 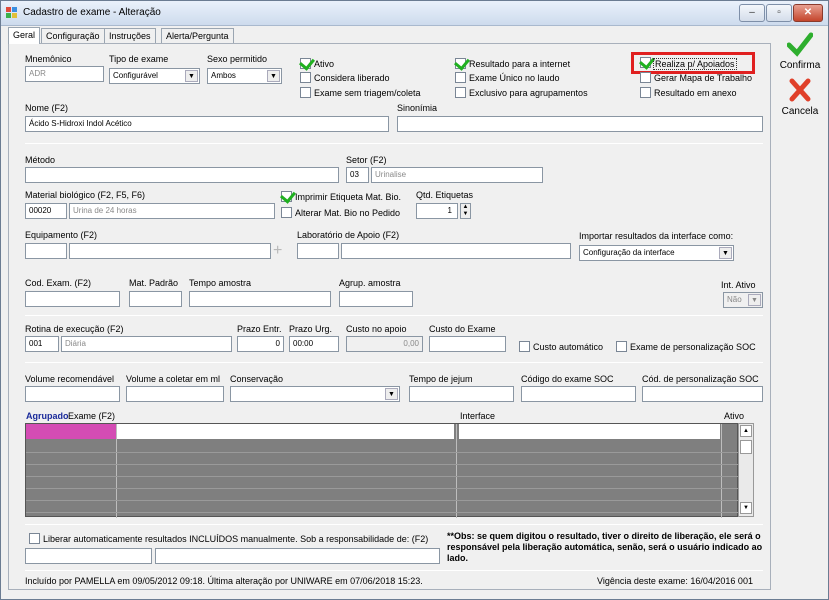 I want to click on rotina-code-field: 001, so click(x=42, y=344).